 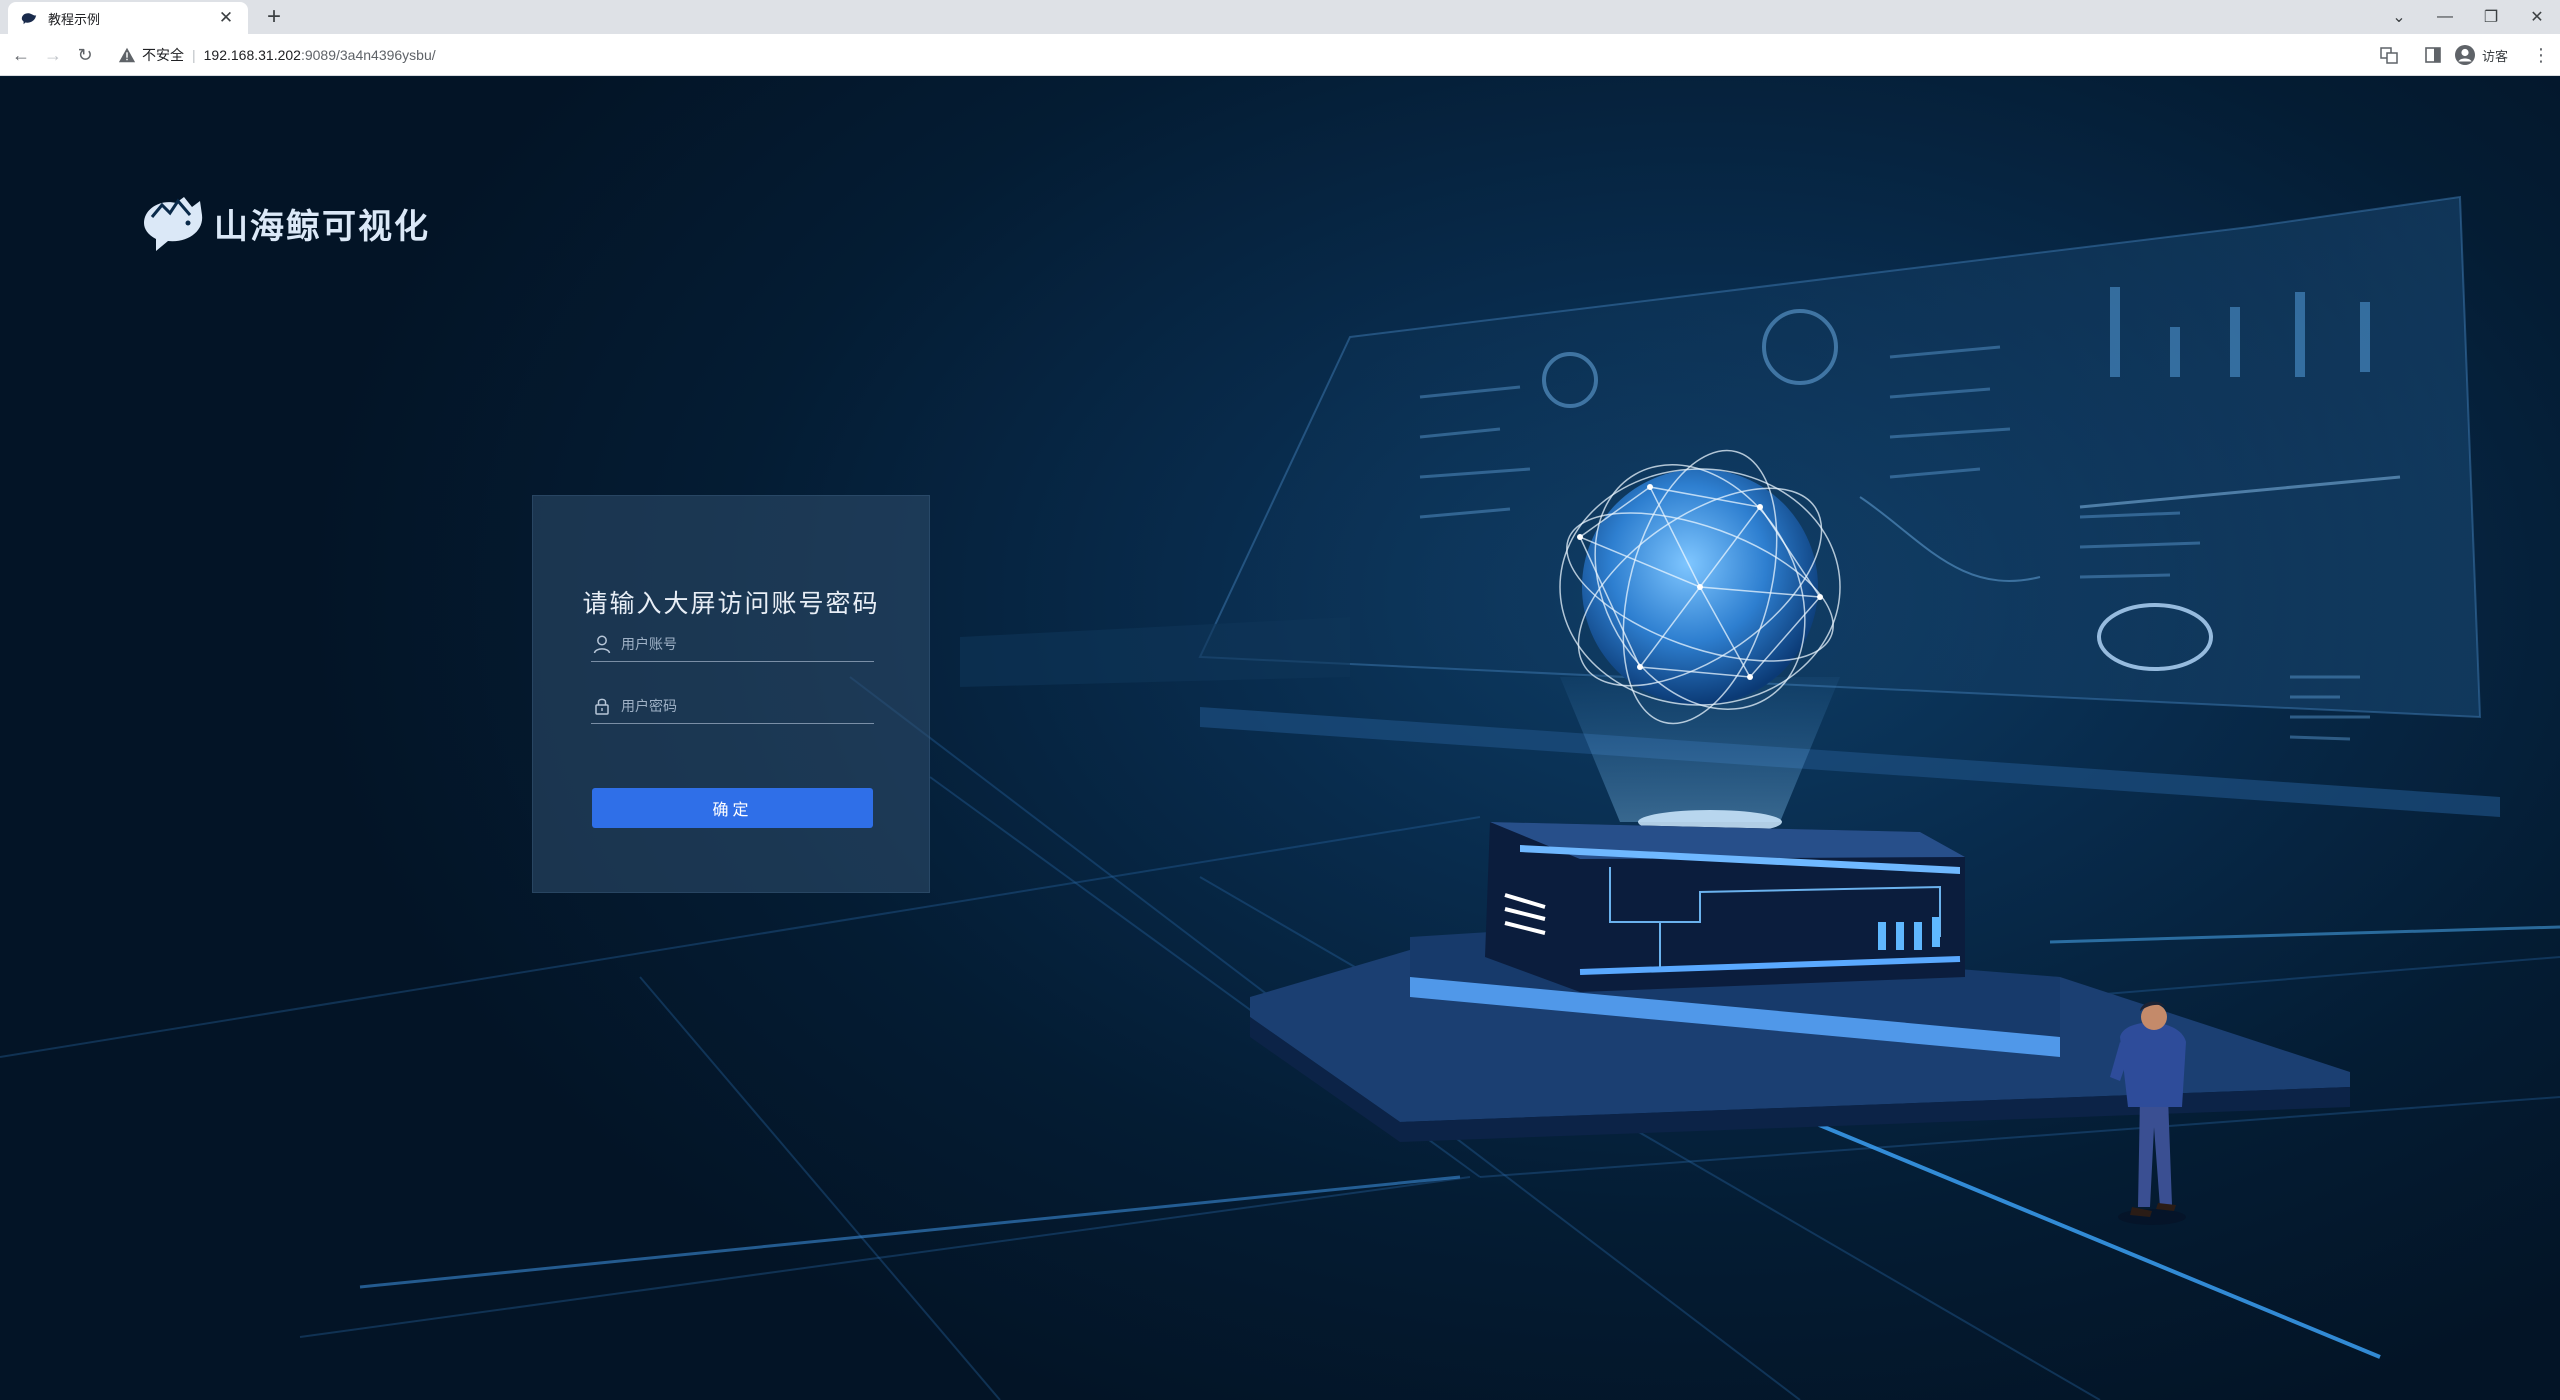 I want to click on user-icon, so click(x=602, y=644).